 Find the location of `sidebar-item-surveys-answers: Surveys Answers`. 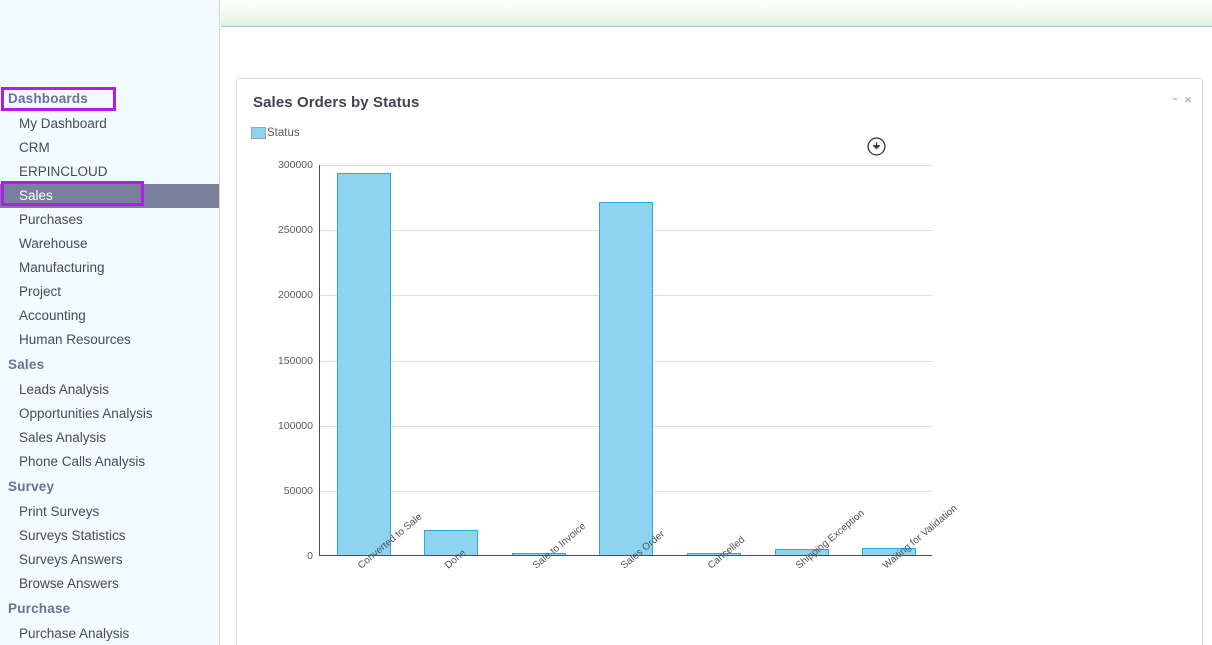

sidebar-item-surveys-answers: Surveys Answers is located at coordinates (109, 560).